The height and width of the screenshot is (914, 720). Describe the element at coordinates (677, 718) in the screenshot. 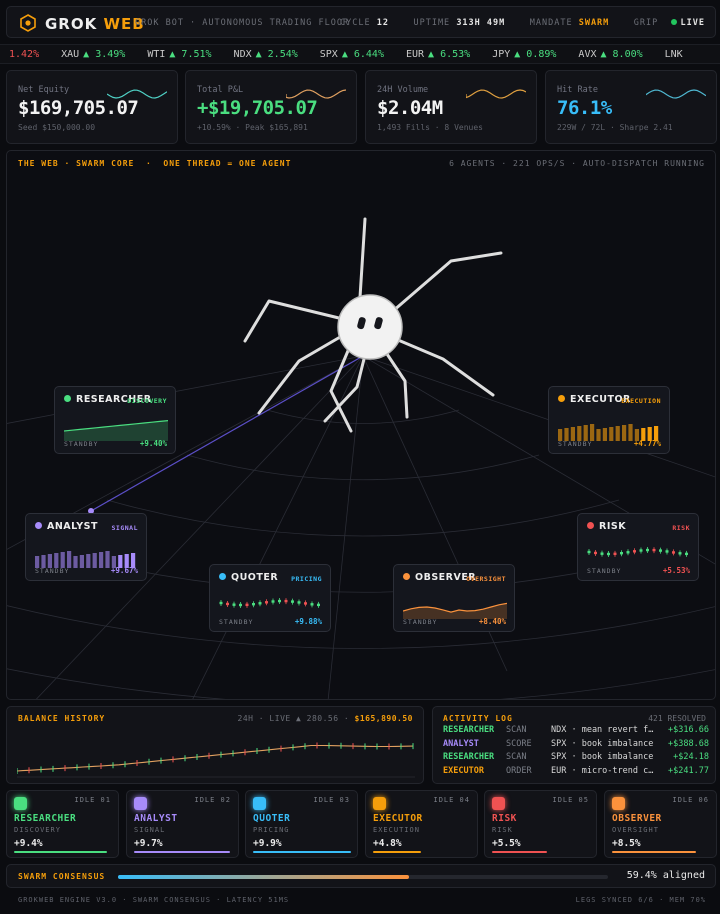

I see `resolved-count: 421 RESOLVED` at that location.